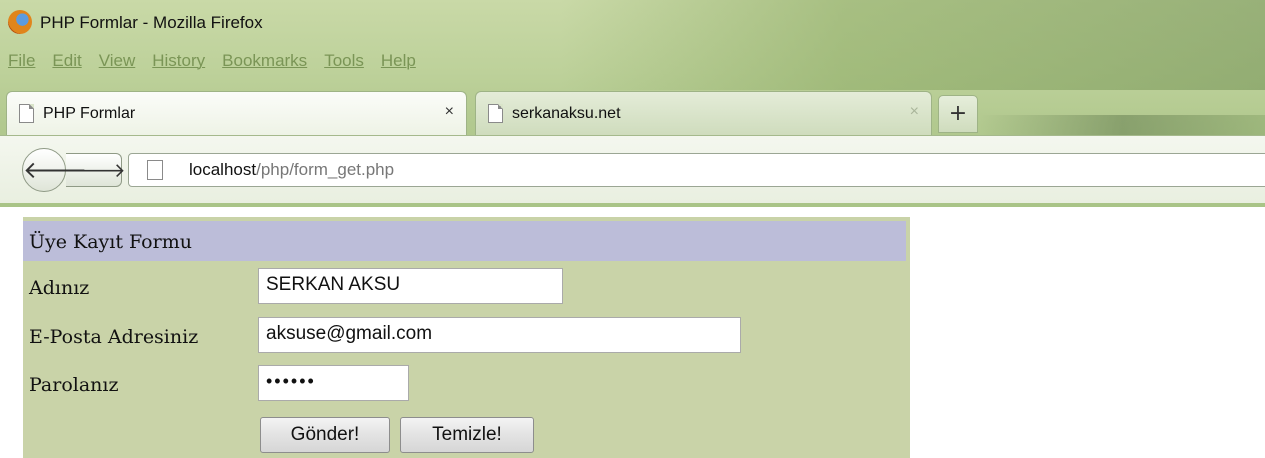 The width and height of the screenshot is (1265, 458). I want to click on menu-history: History, so click(178, 61).